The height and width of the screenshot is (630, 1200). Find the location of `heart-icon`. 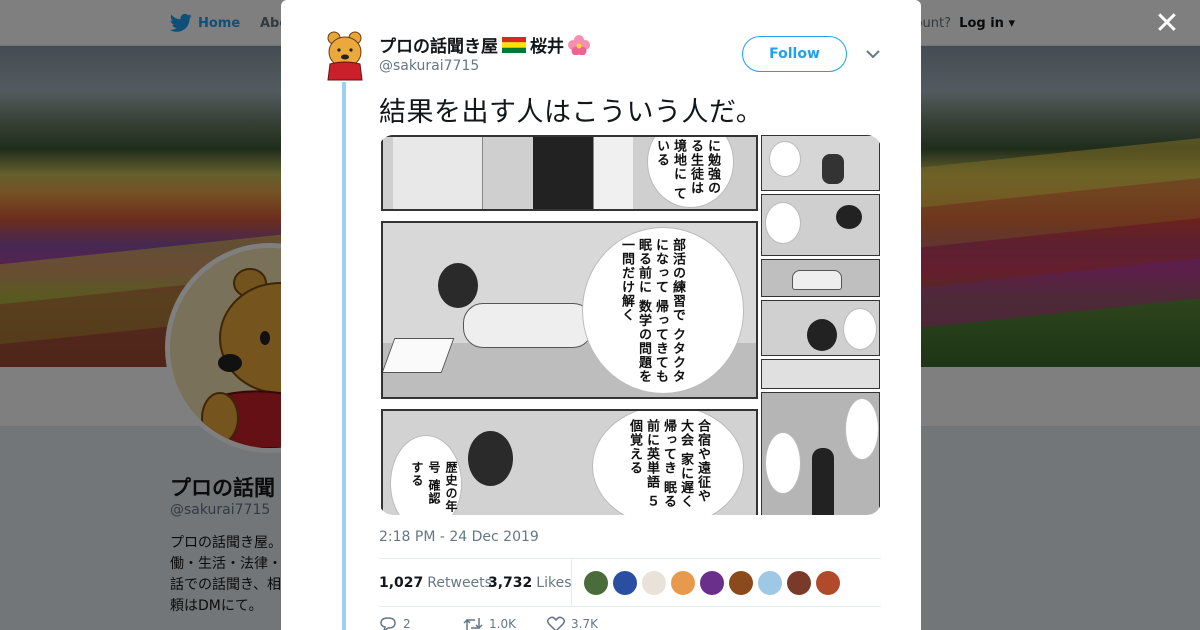

heart-icon is located at coordinates (556, 623).